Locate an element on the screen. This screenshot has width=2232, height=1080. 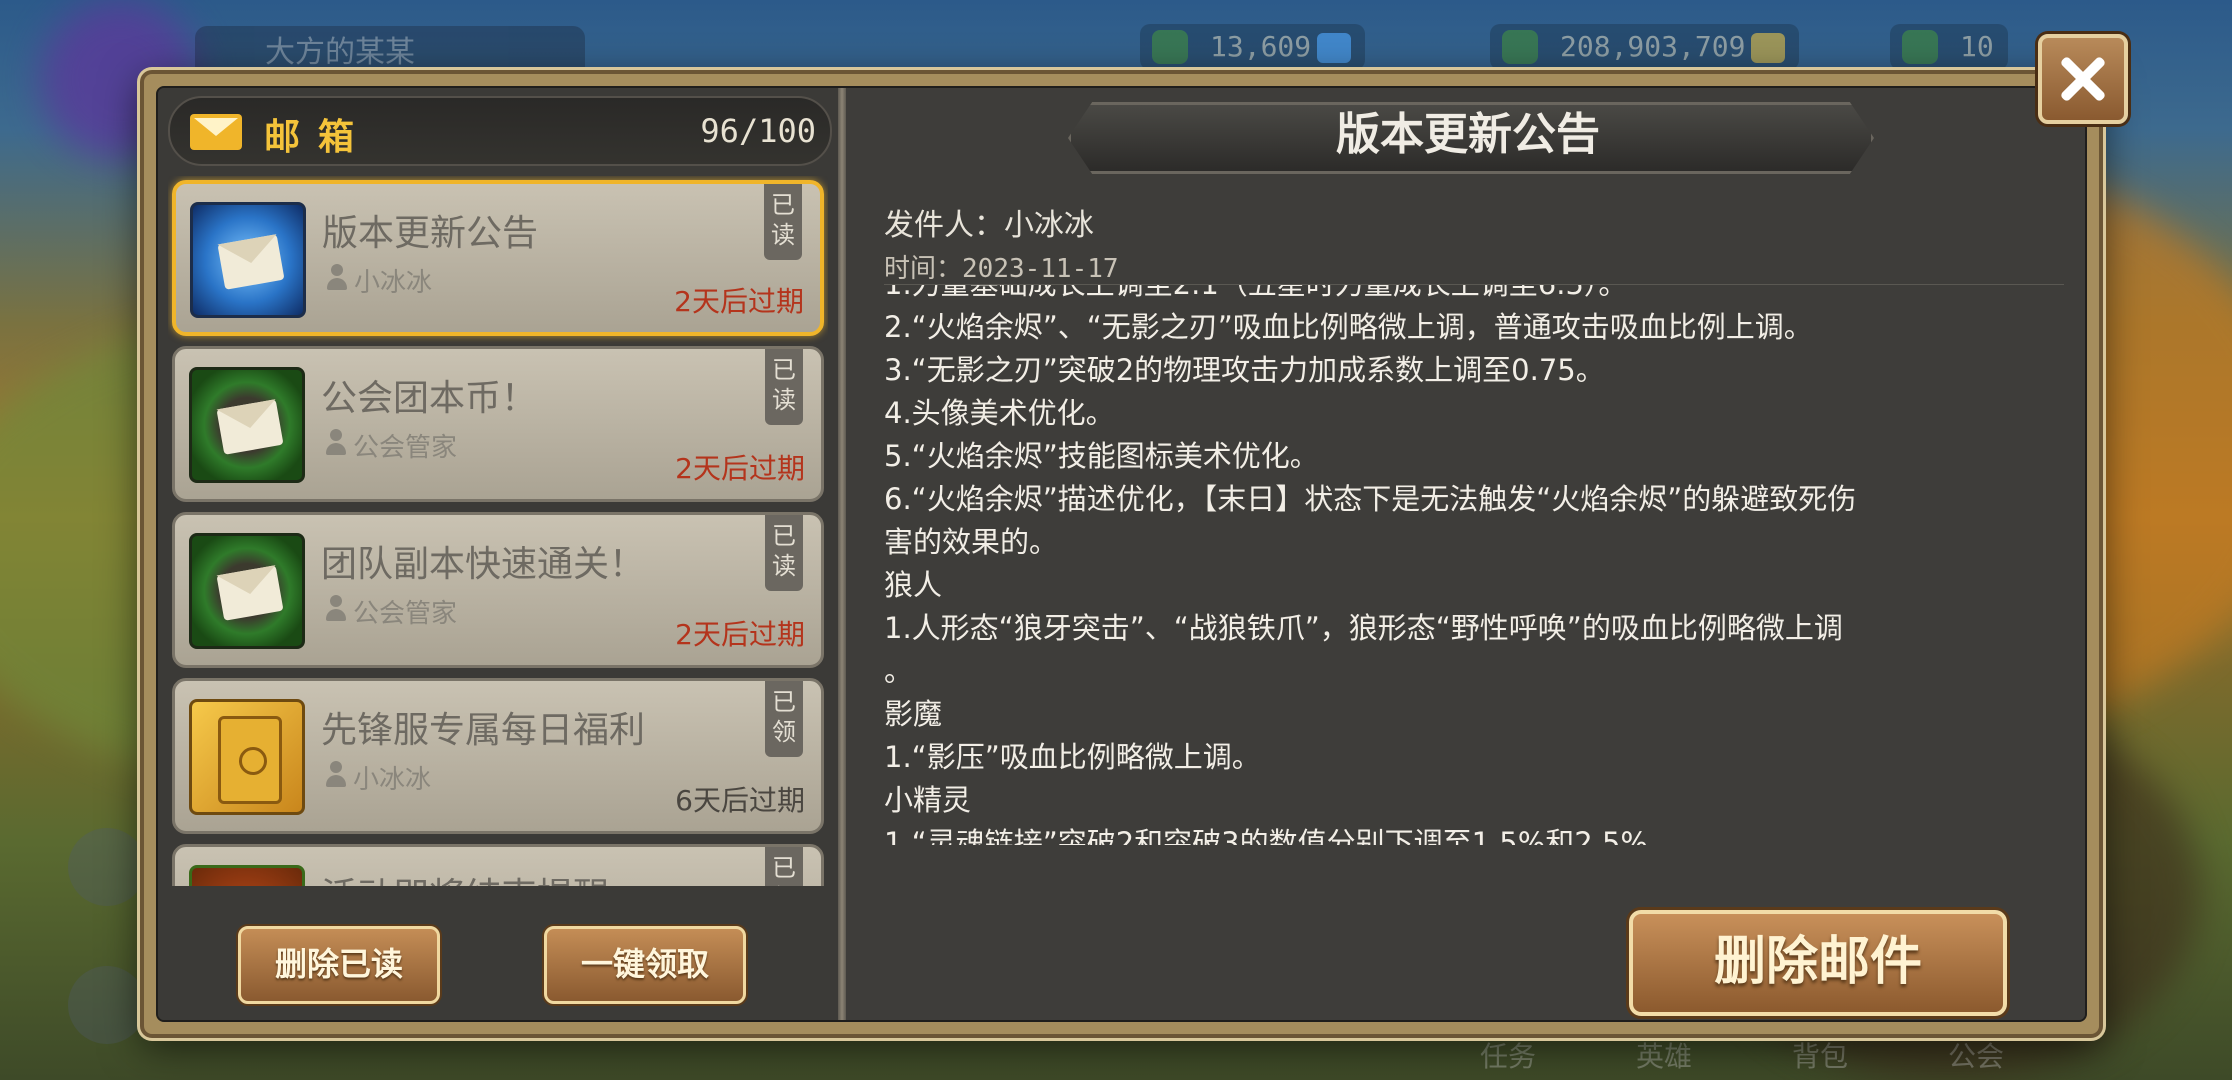
delete-mail-button: 删除邮件 is located at coordinates (1818, 963).